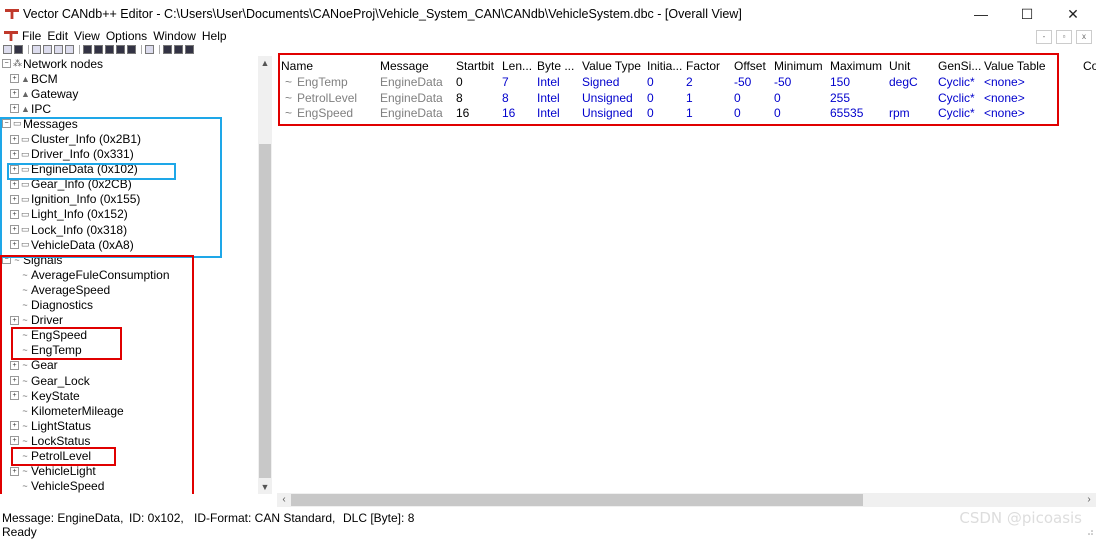  What do you see at coordinates (129, 169) in the screenshot?
I see `tree-message-enginedata: + ▭ EngineData (0x102)` at bounding box center [129, 169].